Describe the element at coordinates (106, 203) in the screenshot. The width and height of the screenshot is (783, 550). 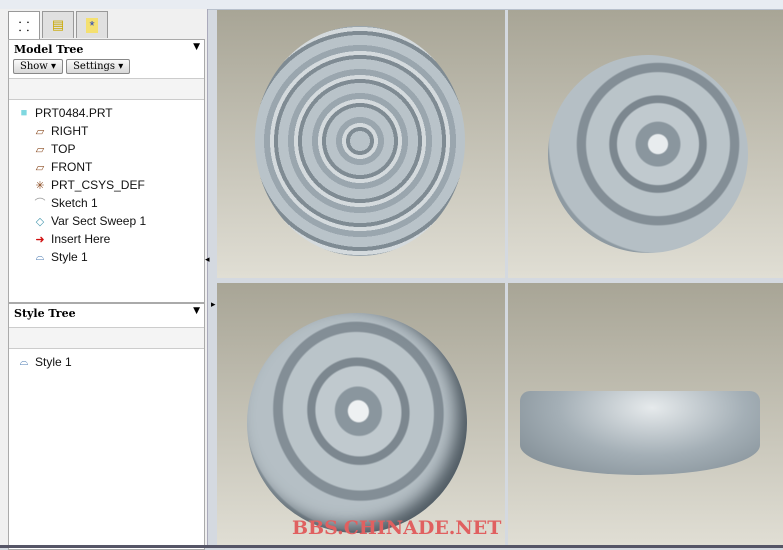
I see `tree-item-sketch-1: ⌒ Sketch 1` at that location.